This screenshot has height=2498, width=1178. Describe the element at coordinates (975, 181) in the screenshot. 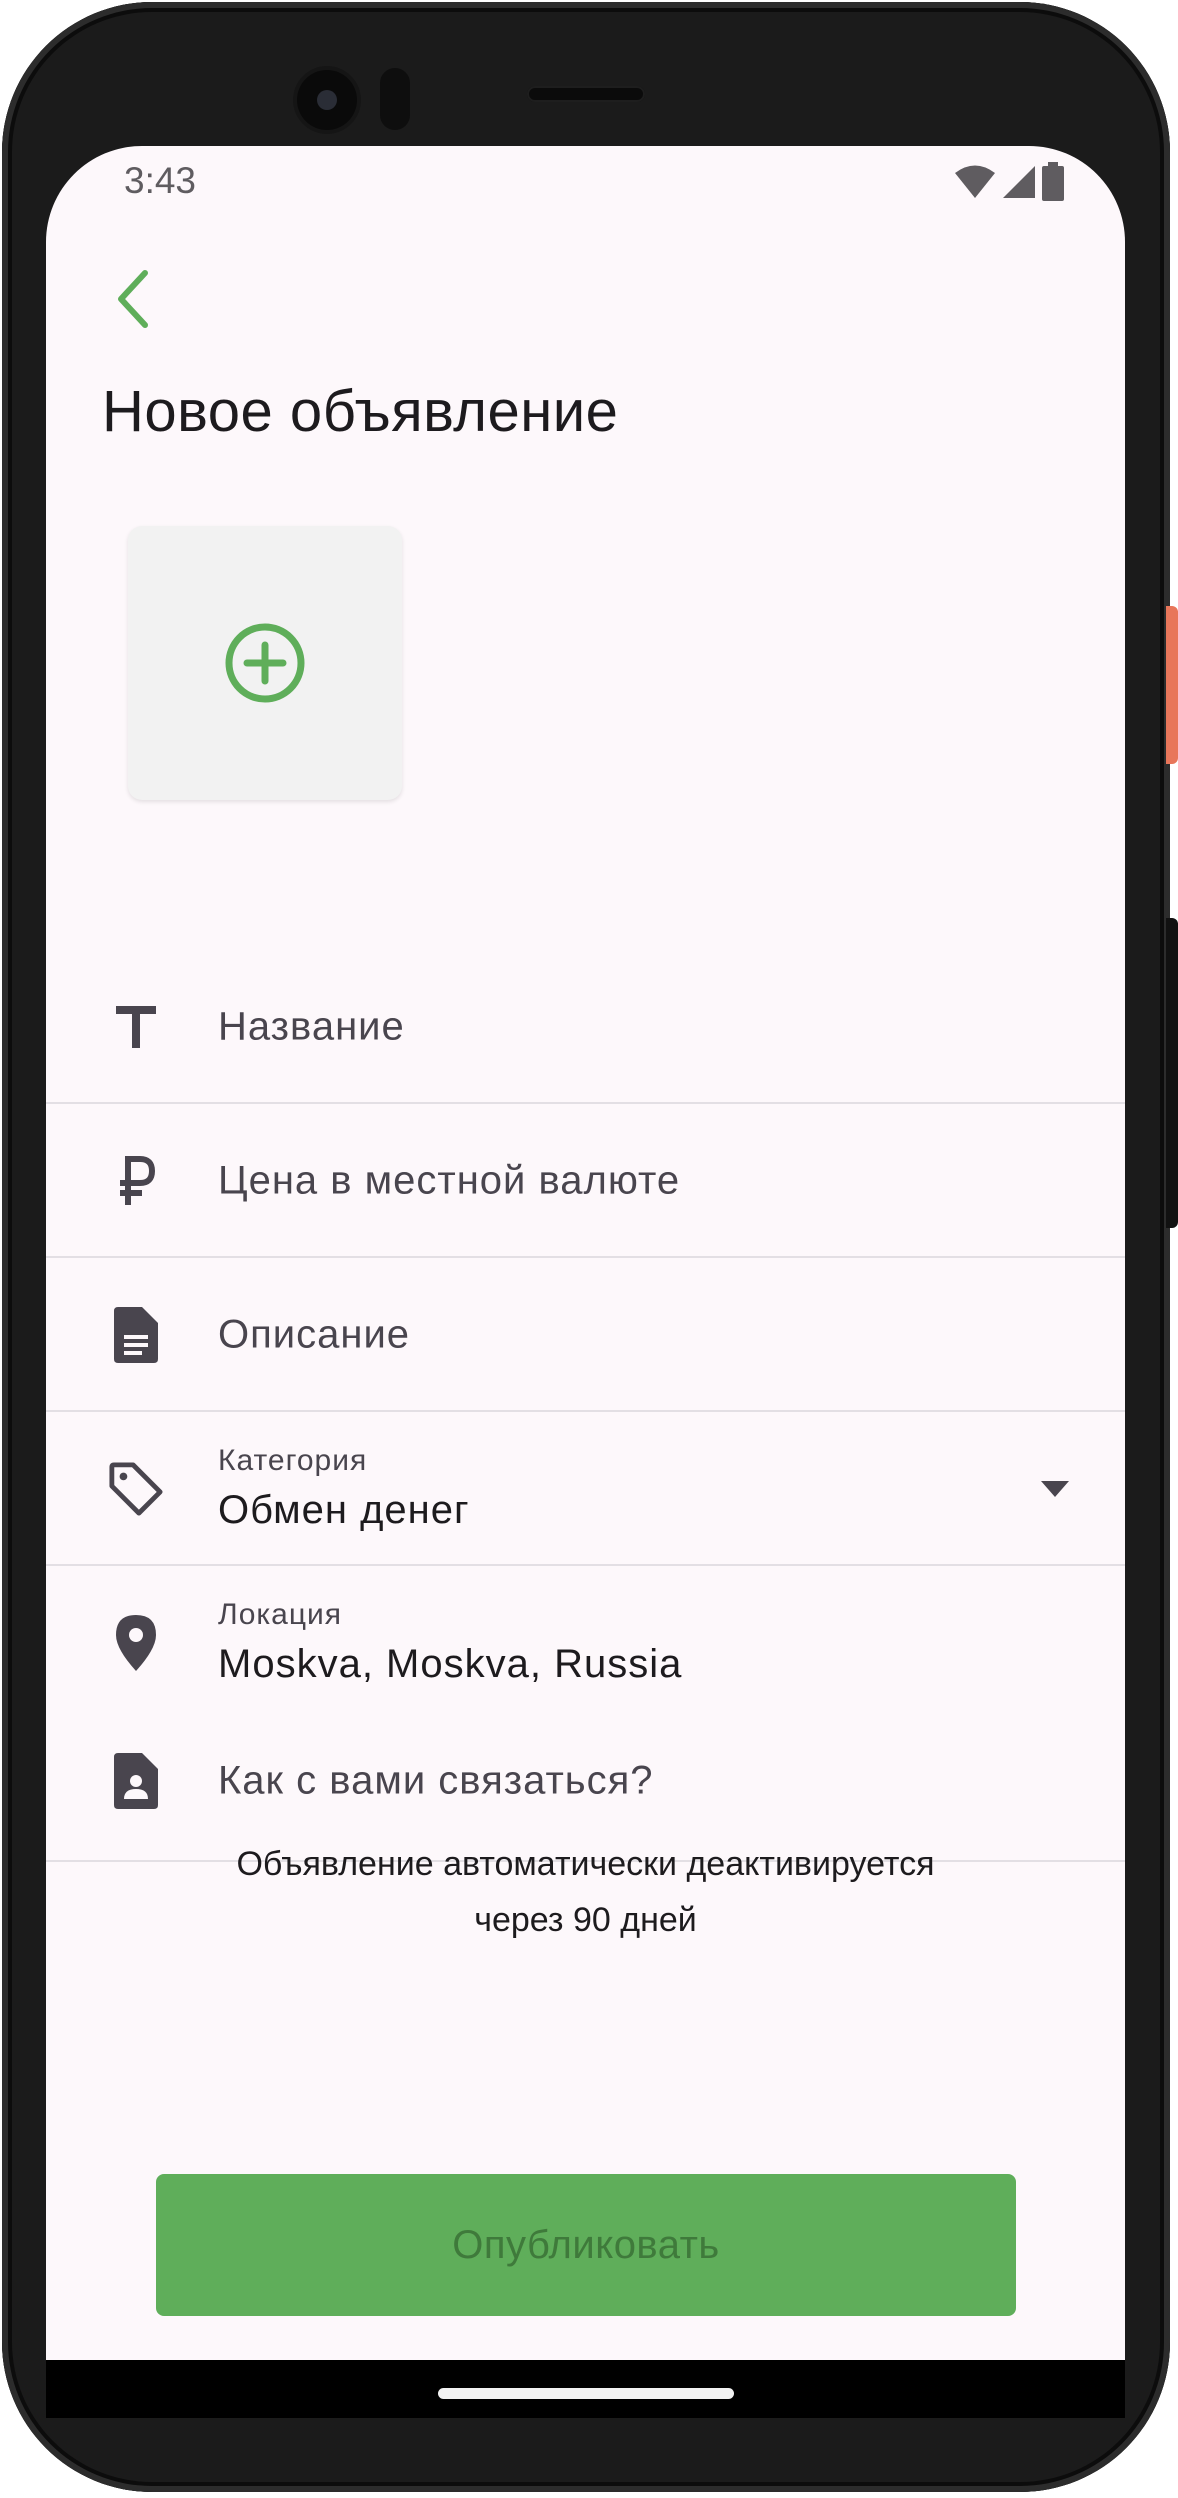

I see `wifi-icon` at that location.